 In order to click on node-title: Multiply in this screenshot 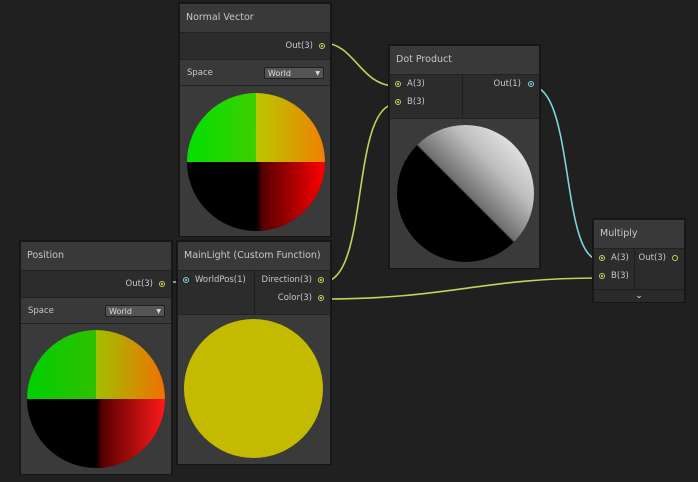, I will do `click(639, 234)`.